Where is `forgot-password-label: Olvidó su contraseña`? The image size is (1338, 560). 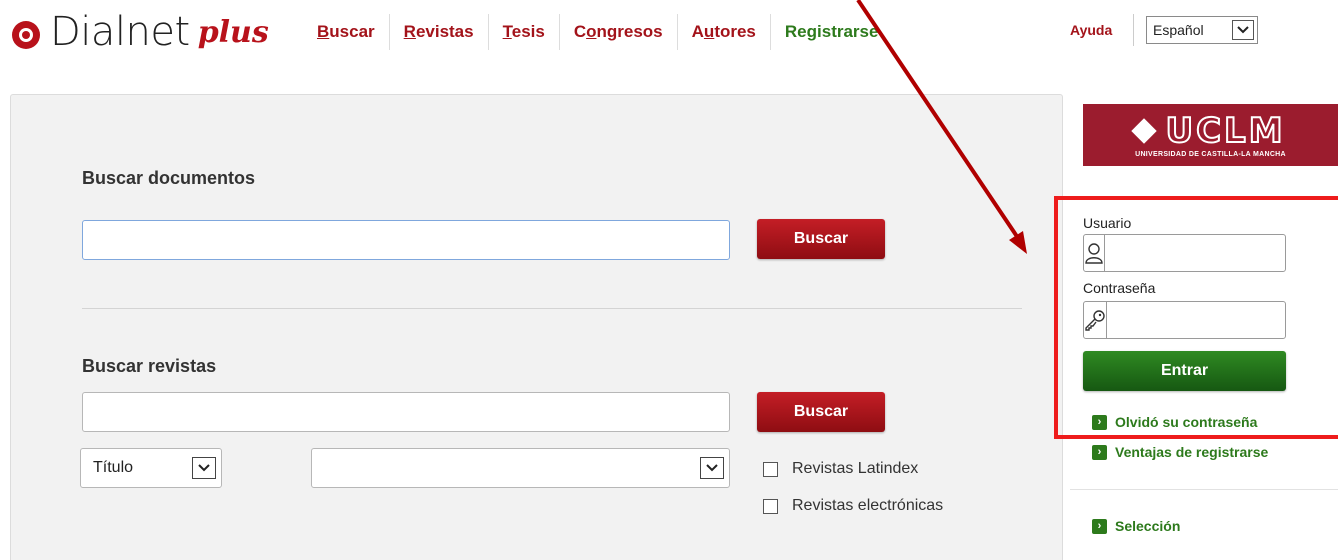 forgot-password-label: Olvidó su contraseña is located at coordinates (1186, 422).